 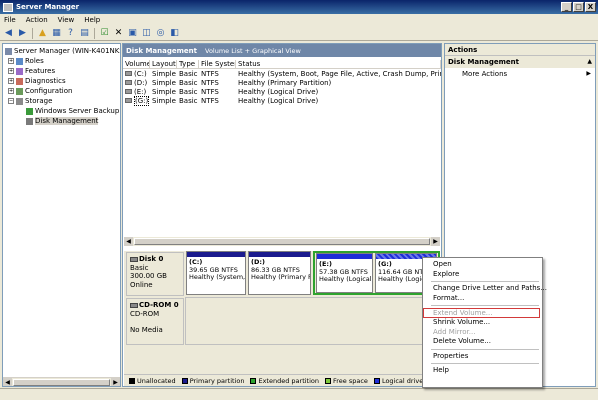 What do you see at coordinates (37, 81) in the screenshot?
I see `tree-item-diagnostics: + Diagnostics` at bounding box center [37, 81].